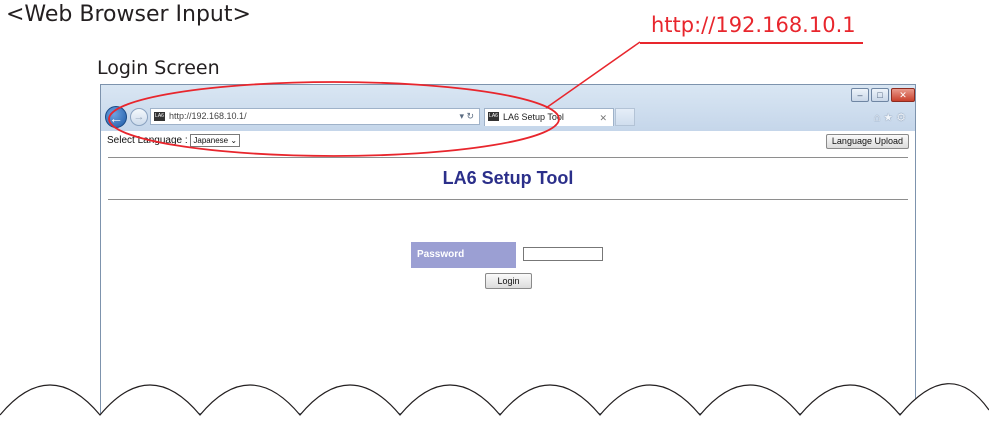  Describe the element at coordinates (508, 281) in the screenshot. I see `login-button: Login` at that location.